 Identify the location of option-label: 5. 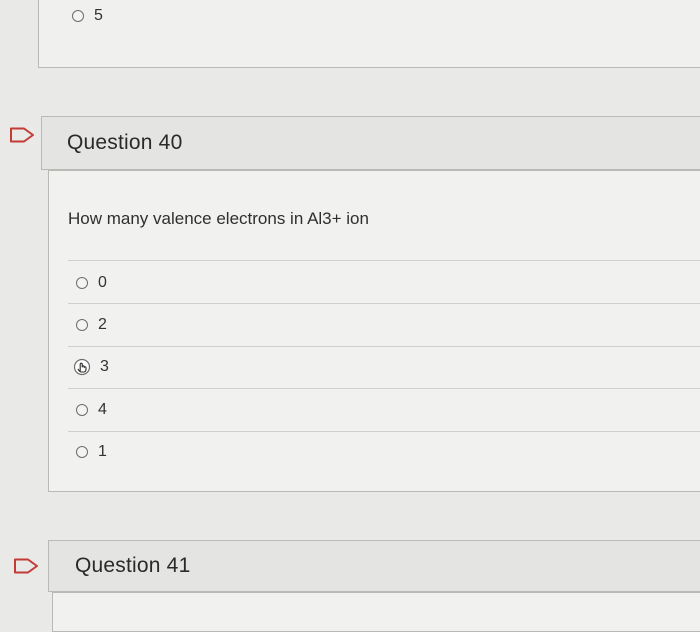
(98, 15).